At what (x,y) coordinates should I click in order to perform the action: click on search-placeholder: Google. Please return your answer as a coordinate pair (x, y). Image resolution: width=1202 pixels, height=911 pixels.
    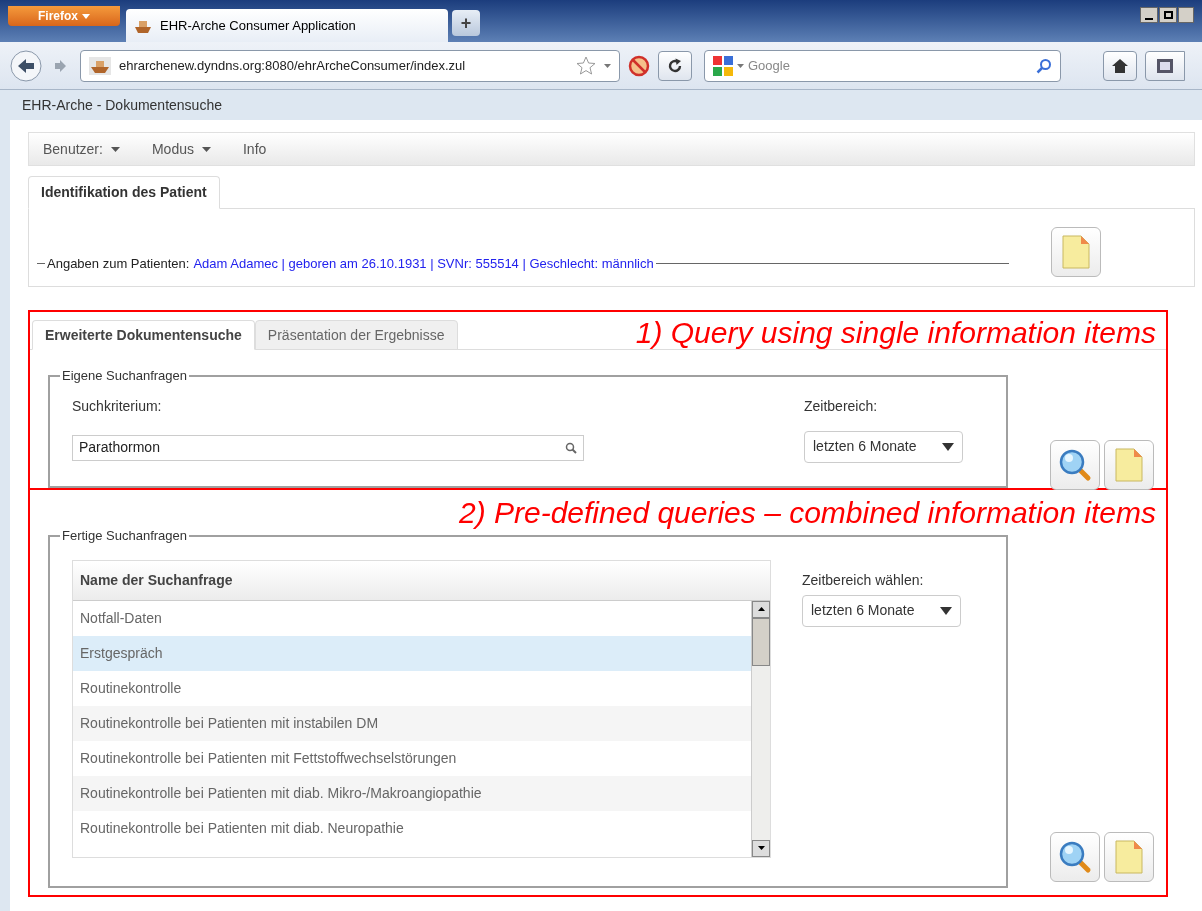
    Looking at the image, I should click on (769, 65).